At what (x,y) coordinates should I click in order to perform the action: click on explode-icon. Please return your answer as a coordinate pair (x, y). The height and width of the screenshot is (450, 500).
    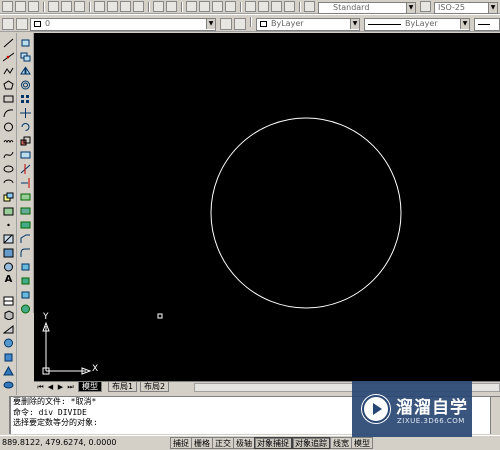
    Looking at the image, I should click on (25, 267).